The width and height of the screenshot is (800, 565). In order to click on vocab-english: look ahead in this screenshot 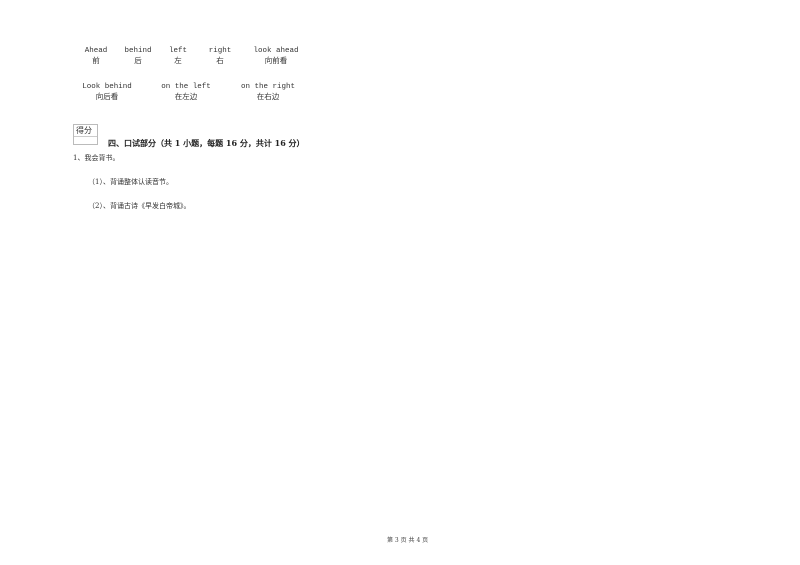, I will do `click(276, 51)`.